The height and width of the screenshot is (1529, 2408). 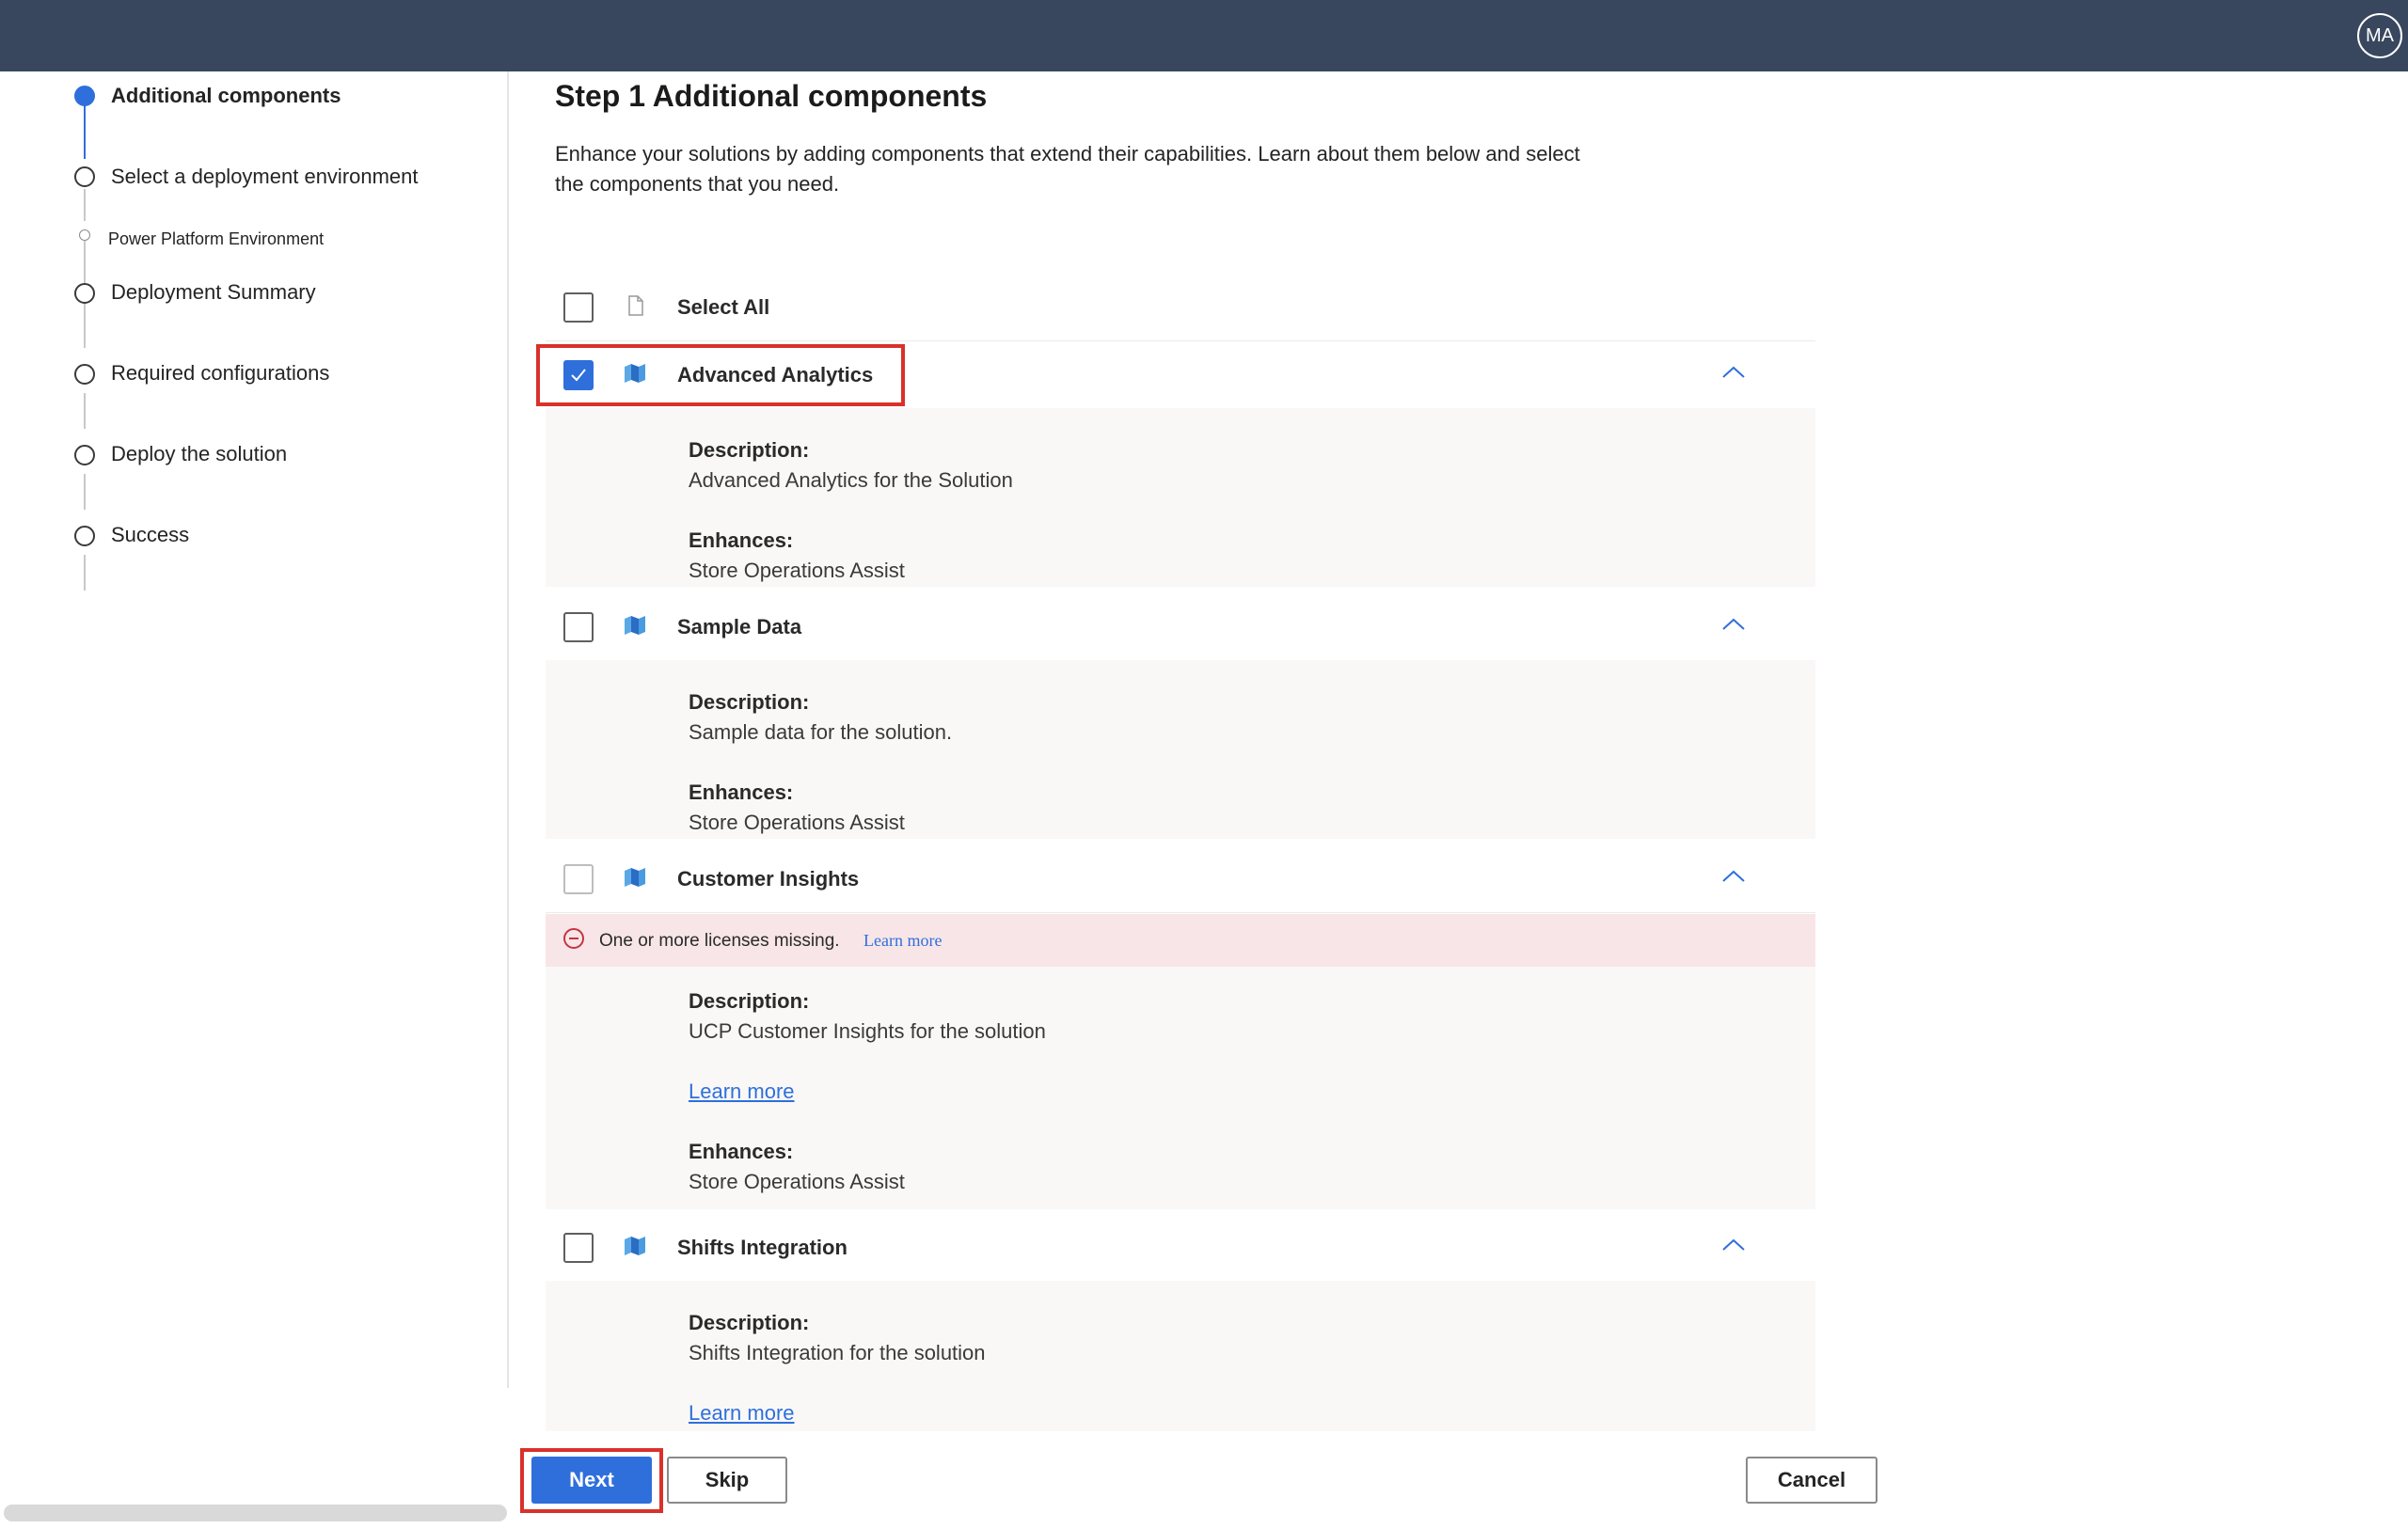 I want to click on shifts-integration-label: Shifts Integration, so click(x=763, y=1247).